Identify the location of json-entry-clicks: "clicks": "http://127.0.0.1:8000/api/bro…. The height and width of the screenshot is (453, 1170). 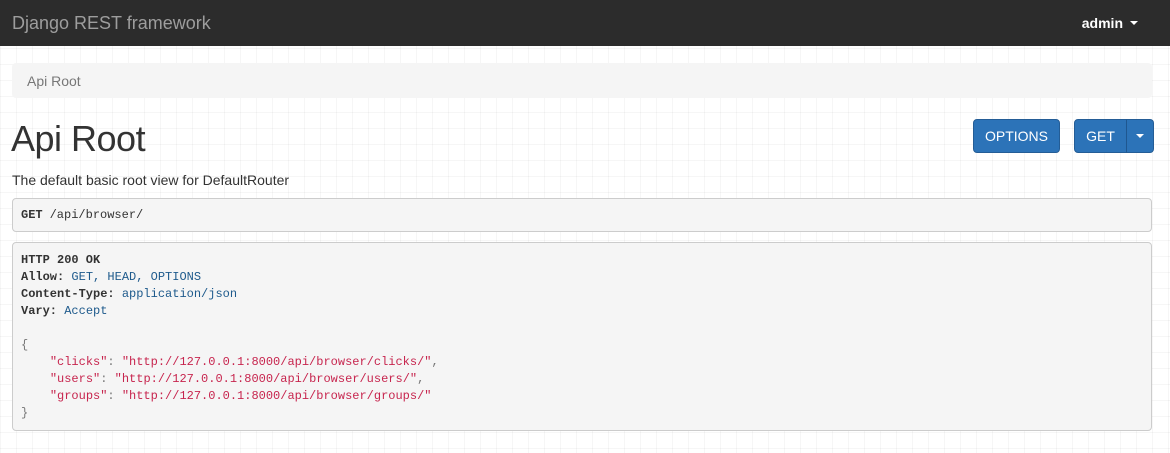
(244, 362).